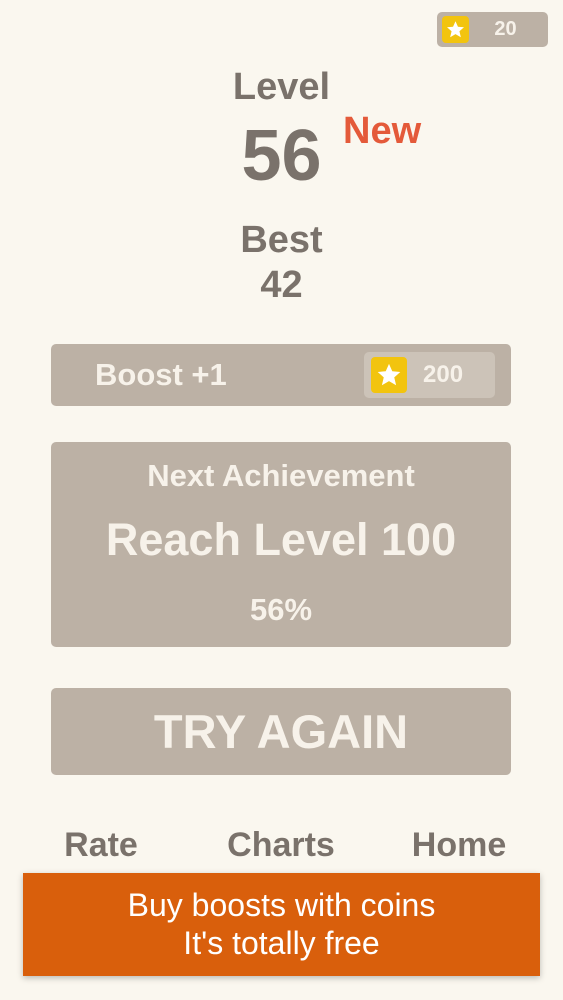  Describe the element at coordinates (459, 845) in the screenshot. I see `home-link: Home` at that location.